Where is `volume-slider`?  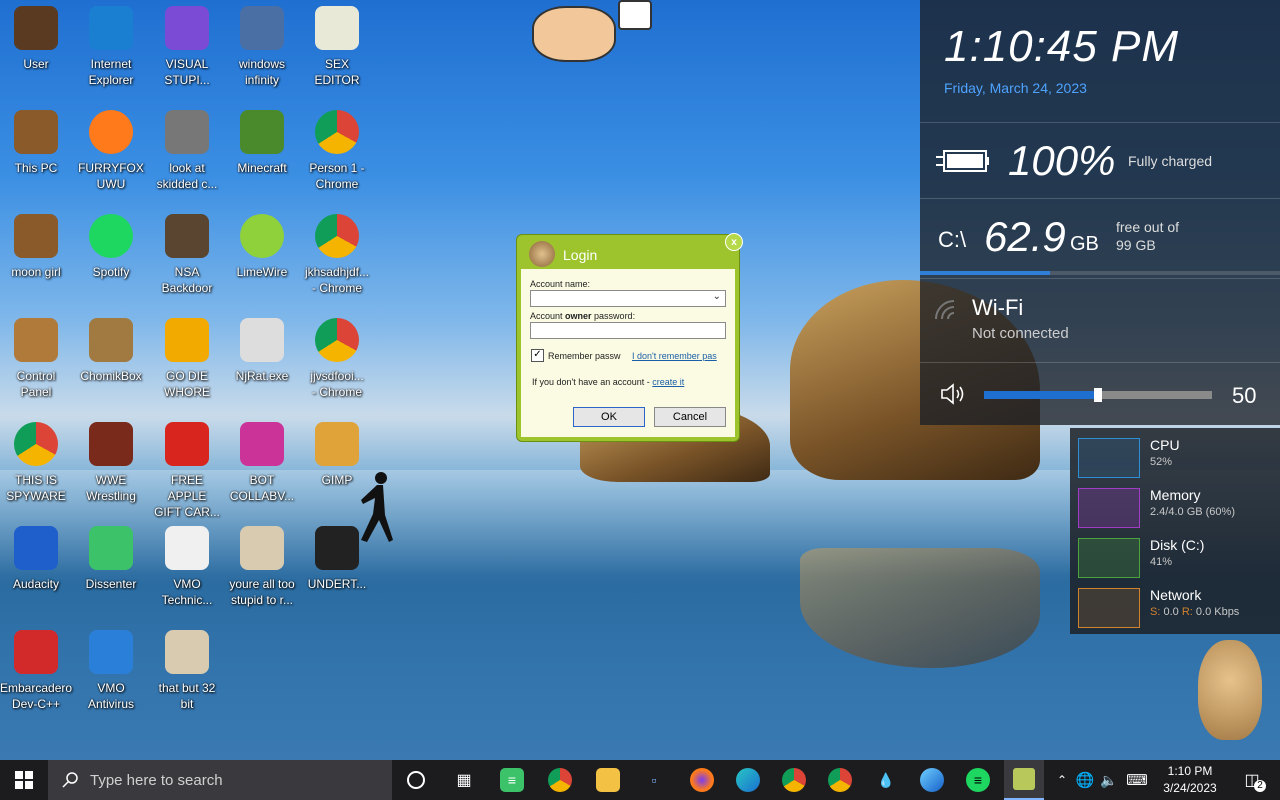
volume-slider is located at coordinates (1098, 395).